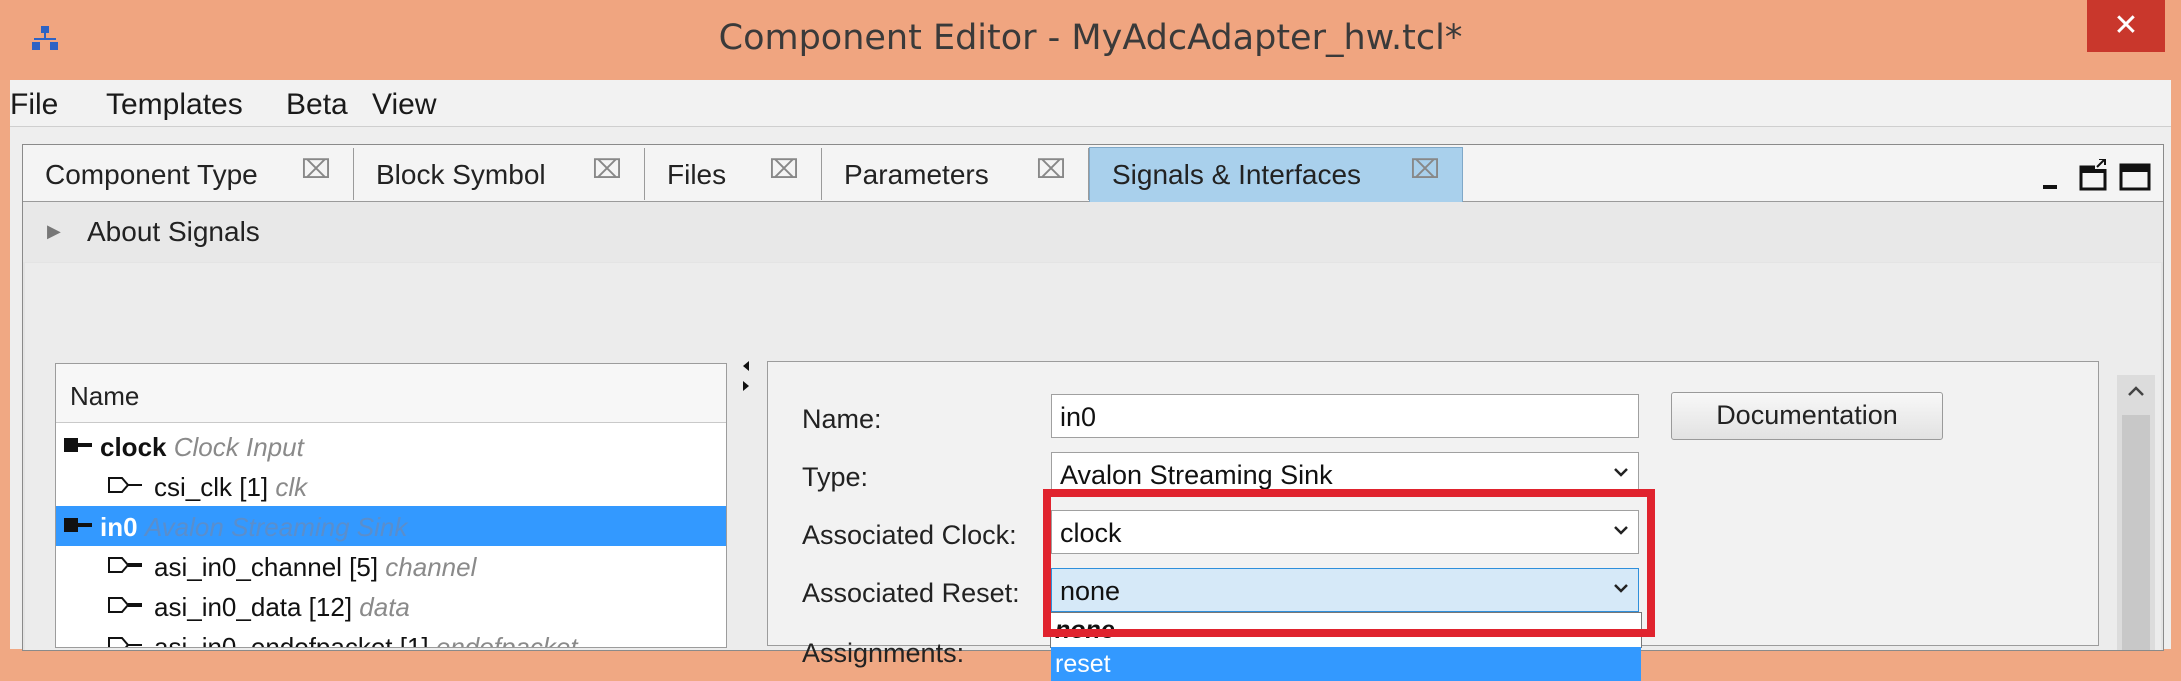  What do you see at coordinates (1093, 232) in the screenshot?
I see `about-signals-section: ▶ About Signals` at bounding box center [1093, 232].